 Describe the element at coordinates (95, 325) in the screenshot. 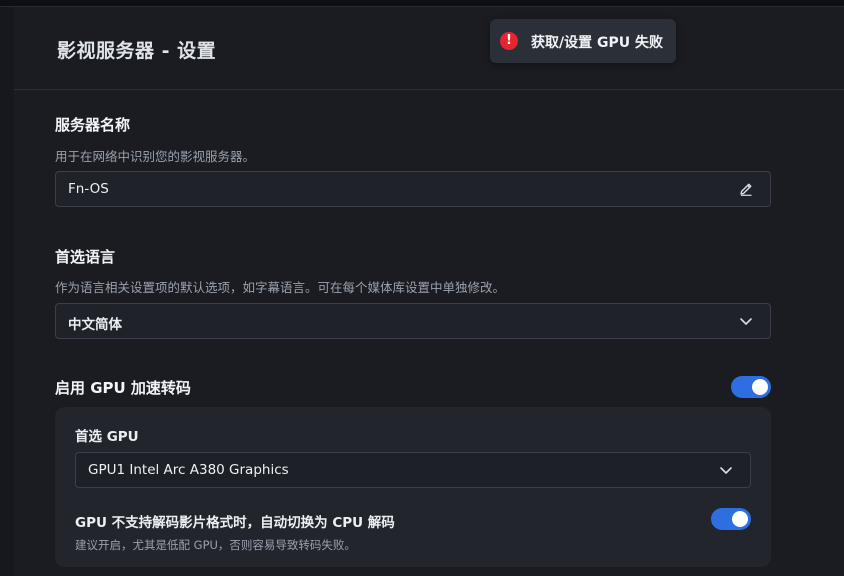

I see `language-selected-value: 中文简体` at that location.